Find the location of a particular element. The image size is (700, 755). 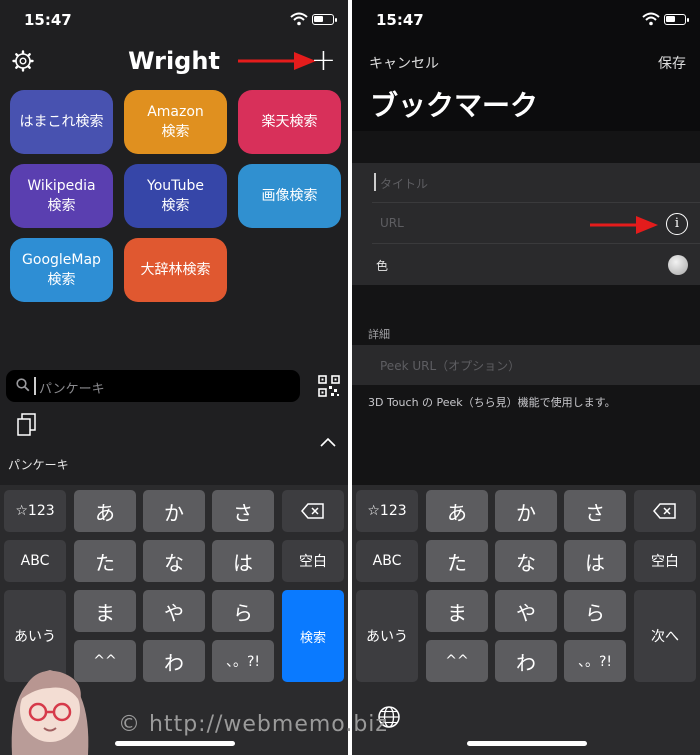

document-icon is located at coordinates (27, 425).